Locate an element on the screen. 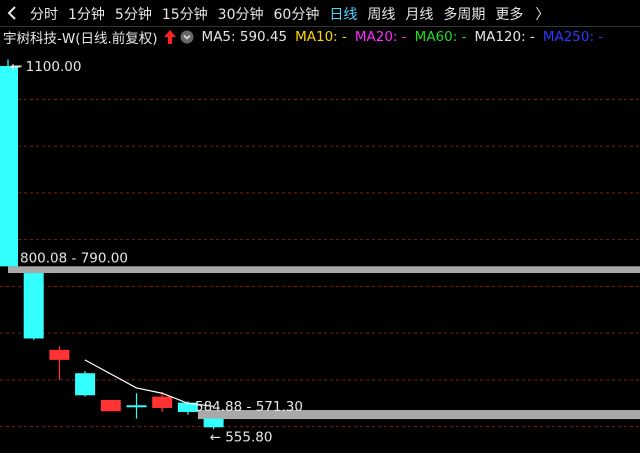  tab-9: 多周期 is located at coordinates (464, 14).